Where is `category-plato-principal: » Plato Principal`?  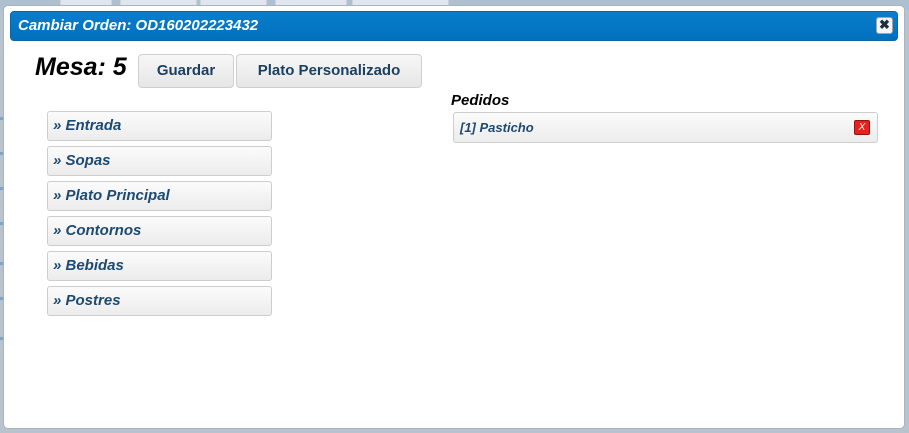
category-plato-principal: » Plato Principal is located at coordinates (159, 196).